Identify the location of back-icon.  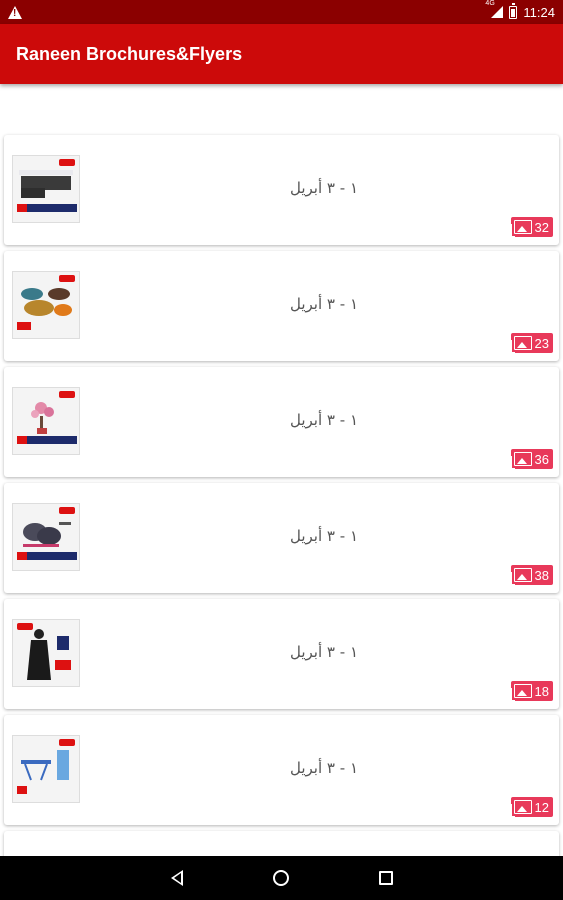
(176, 878).